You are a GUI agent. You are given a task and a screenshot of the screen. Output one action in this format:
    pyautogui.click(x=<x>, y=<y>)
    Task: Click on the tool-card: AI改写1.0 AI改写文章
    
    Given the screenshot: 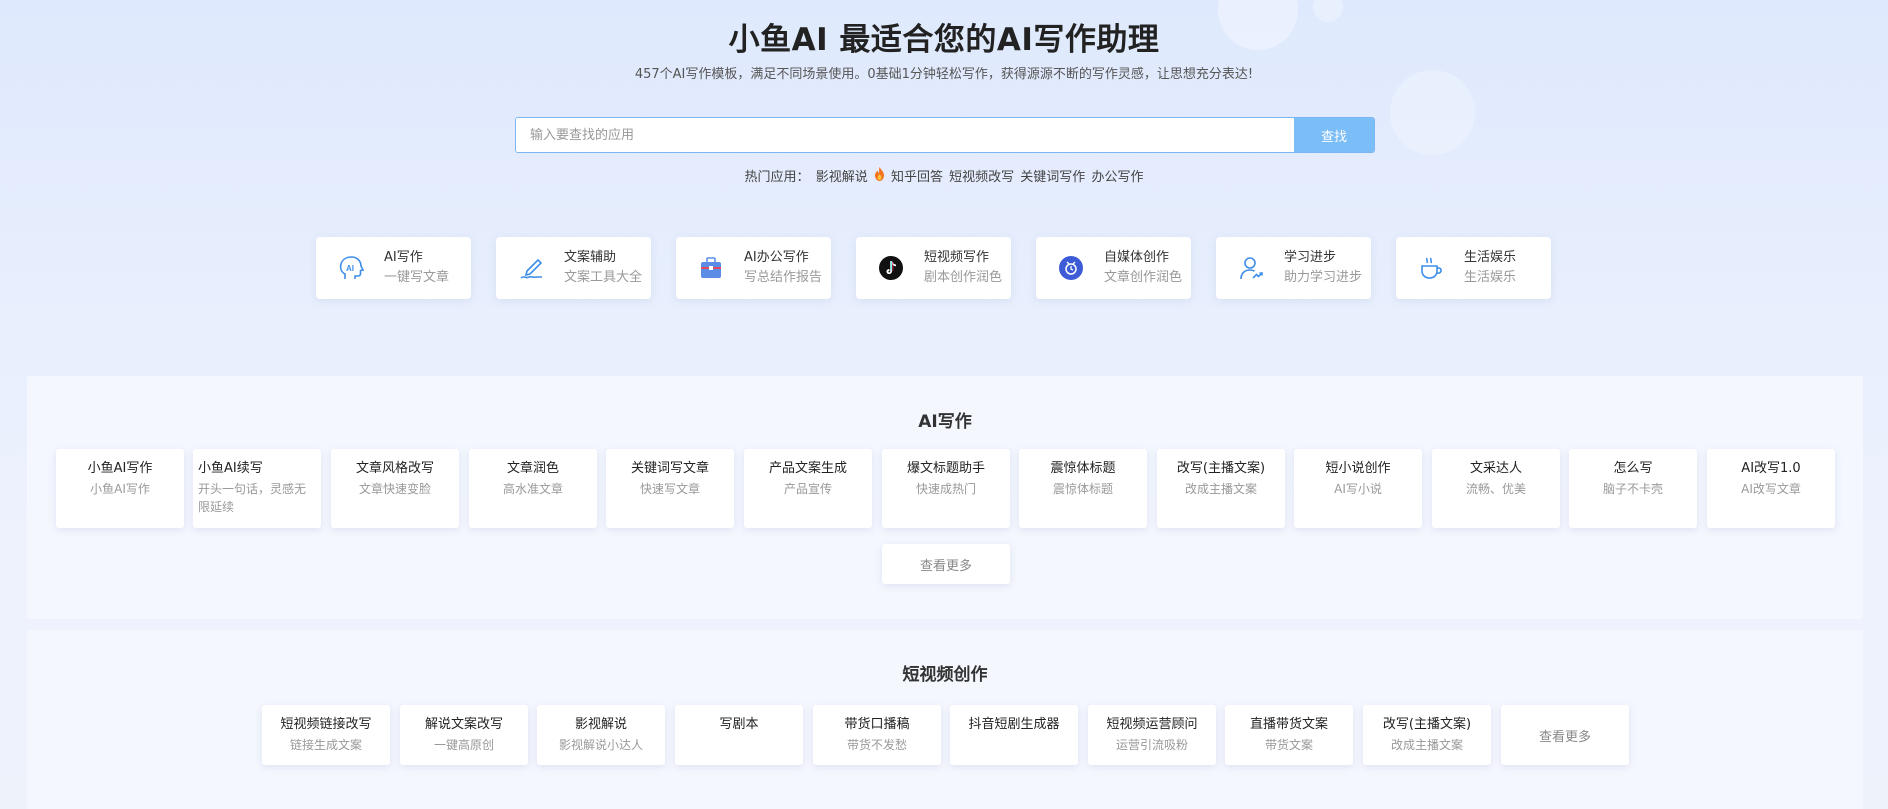 What is the action you would take?
    pyautogui.click(x=1771, y=488)
    